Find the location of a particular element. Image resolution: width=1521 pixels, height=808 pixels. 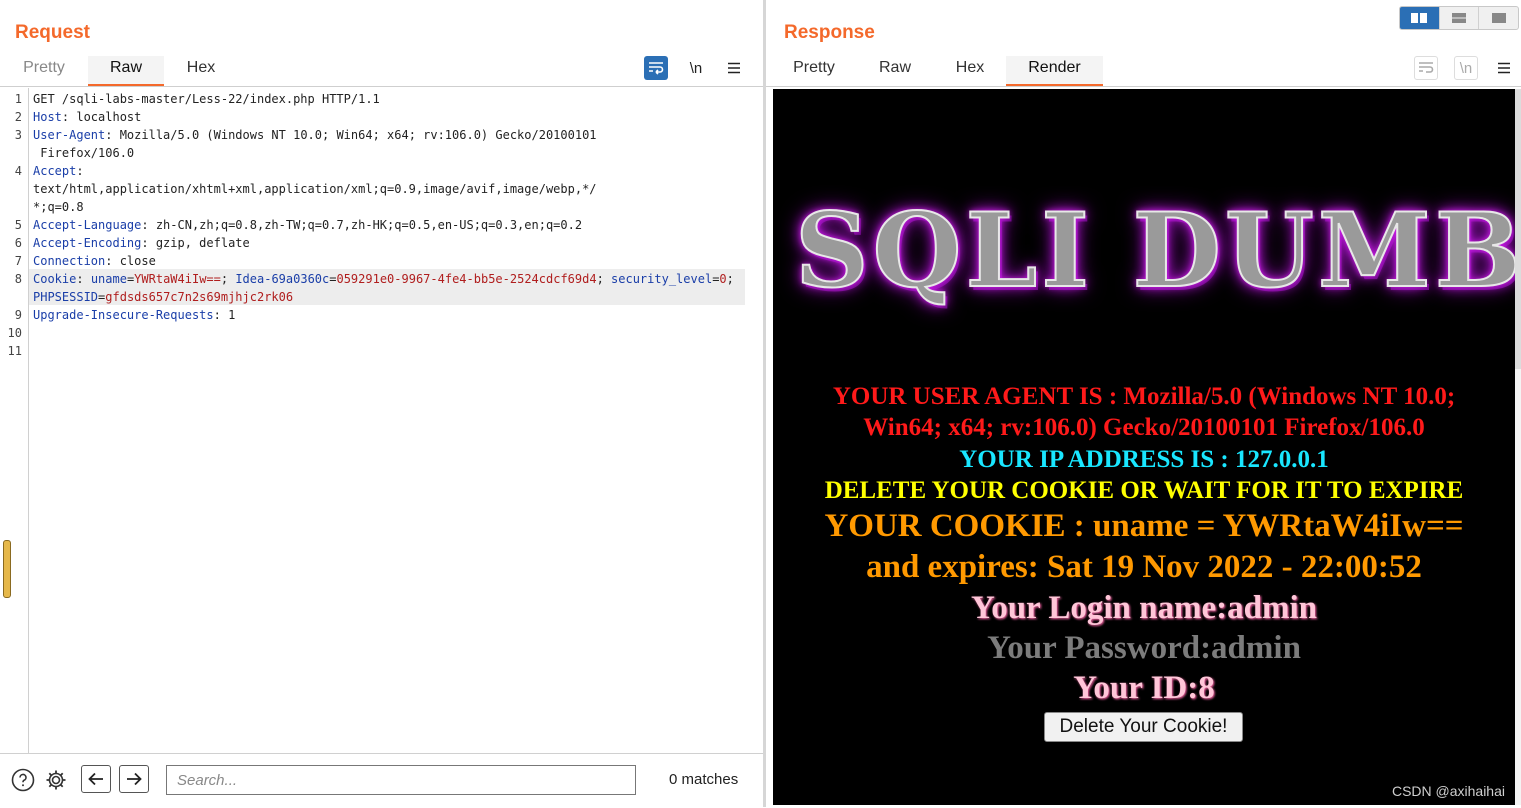

arrow-right-icon is located at coordinates (134, 779).